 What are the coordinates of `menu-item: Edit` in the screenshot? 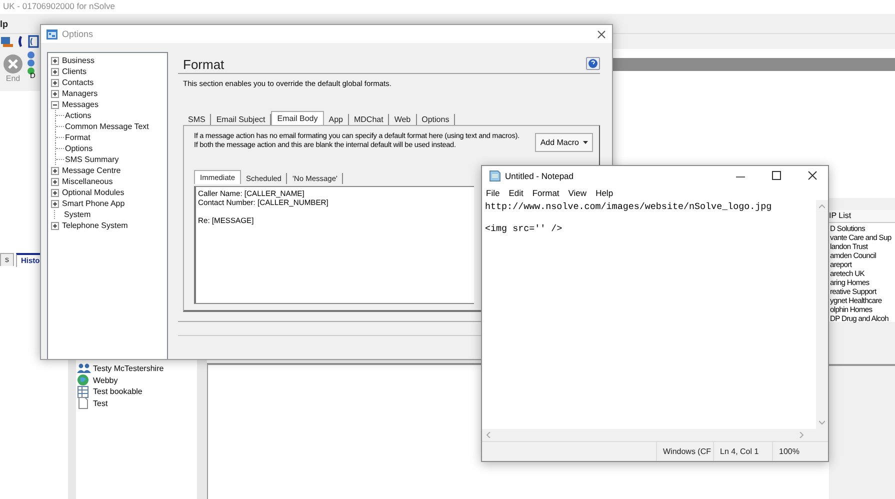 It's located at (516, 193).